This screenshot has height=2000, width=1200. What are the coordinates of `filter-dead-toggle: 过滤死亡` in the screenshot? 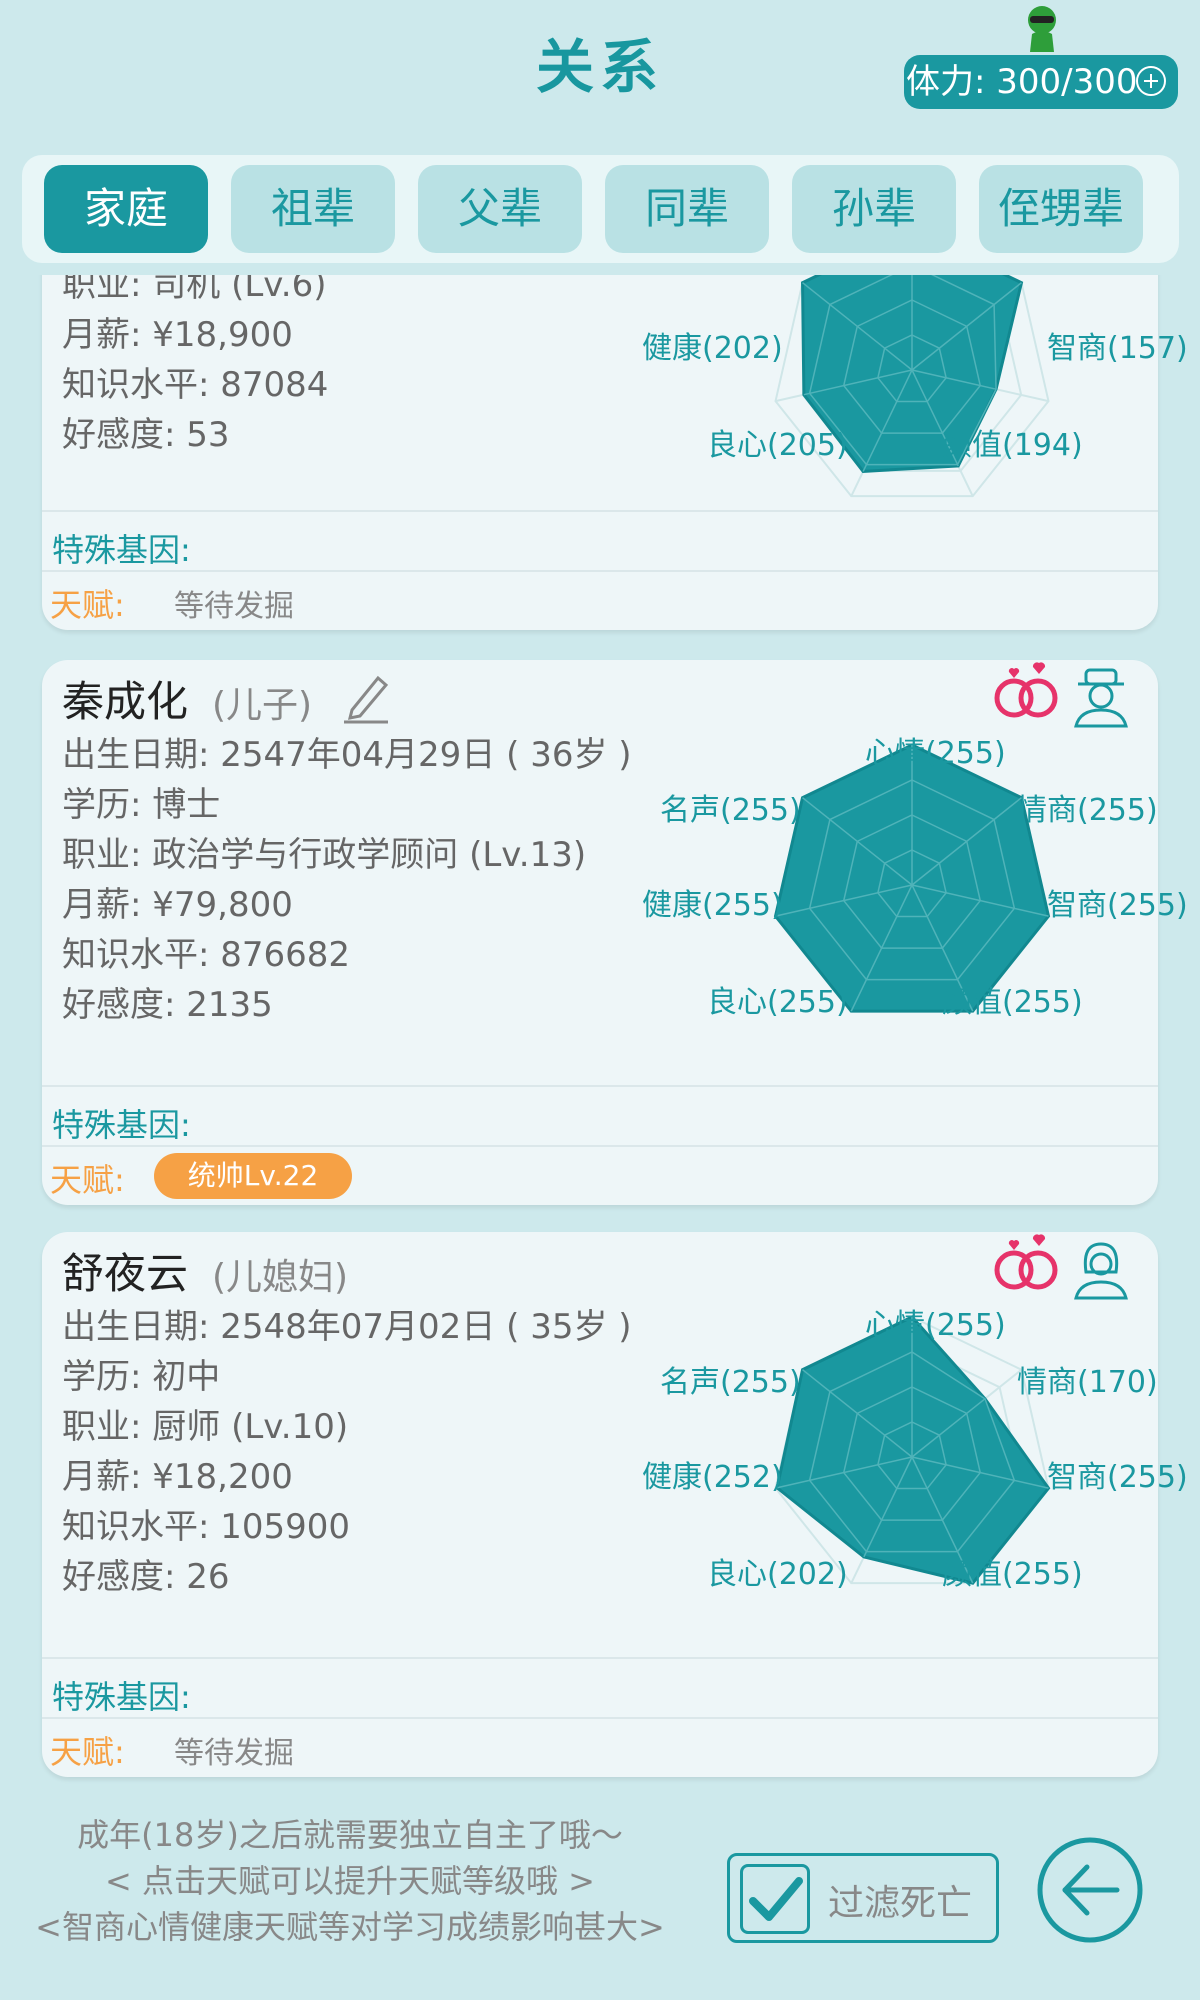 It's located at (863, 1898).